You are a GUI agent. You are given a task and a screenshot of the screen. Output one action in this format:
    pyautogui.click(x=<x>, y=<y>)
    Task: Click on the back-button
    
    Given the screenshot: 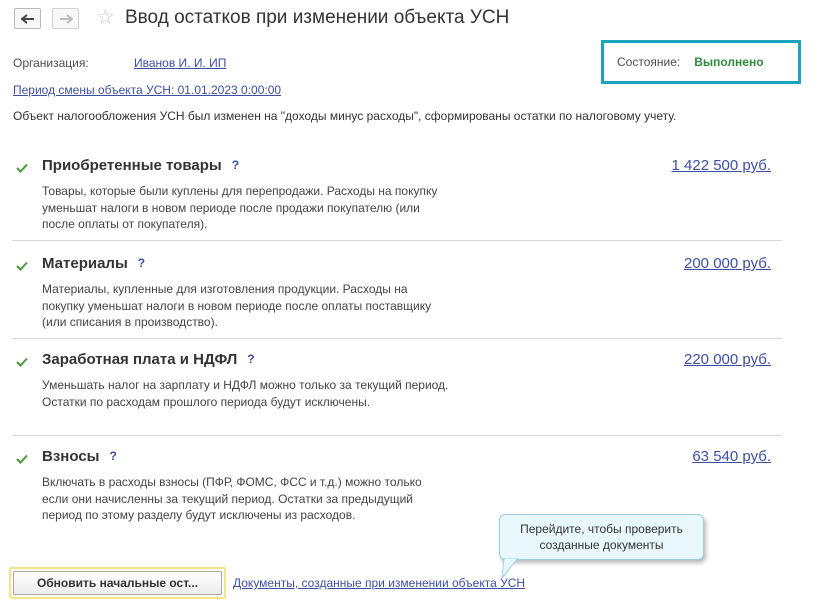 What is the action you would take?
    pyautogui.click(x=27, y=18)
    